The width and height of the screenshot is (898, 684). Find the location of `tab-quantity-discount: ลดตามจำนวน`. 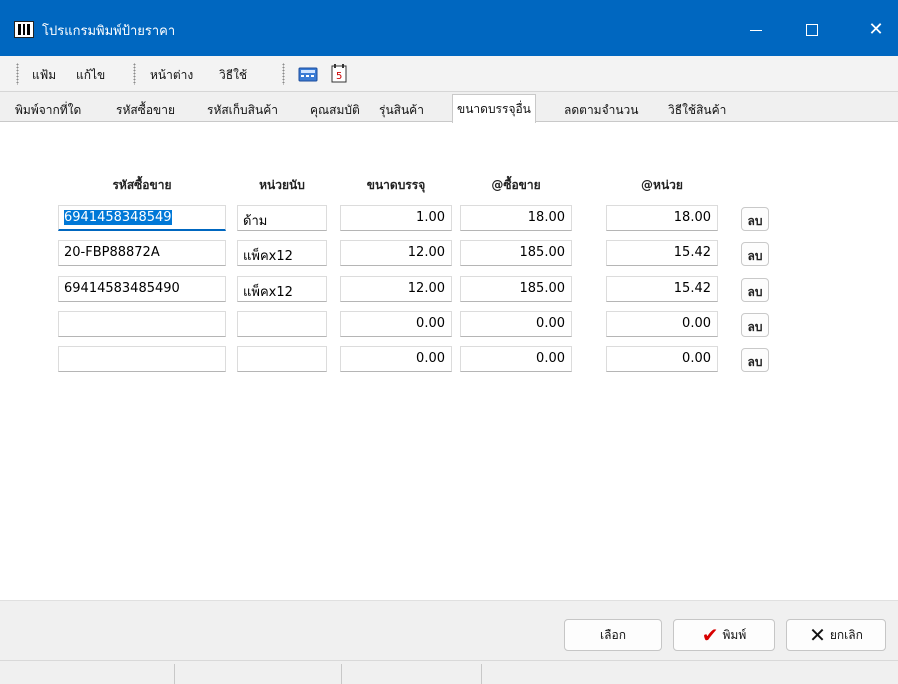

tab-quantity-discount: ลดตามจำนวน is located at coordinates (601, 110).